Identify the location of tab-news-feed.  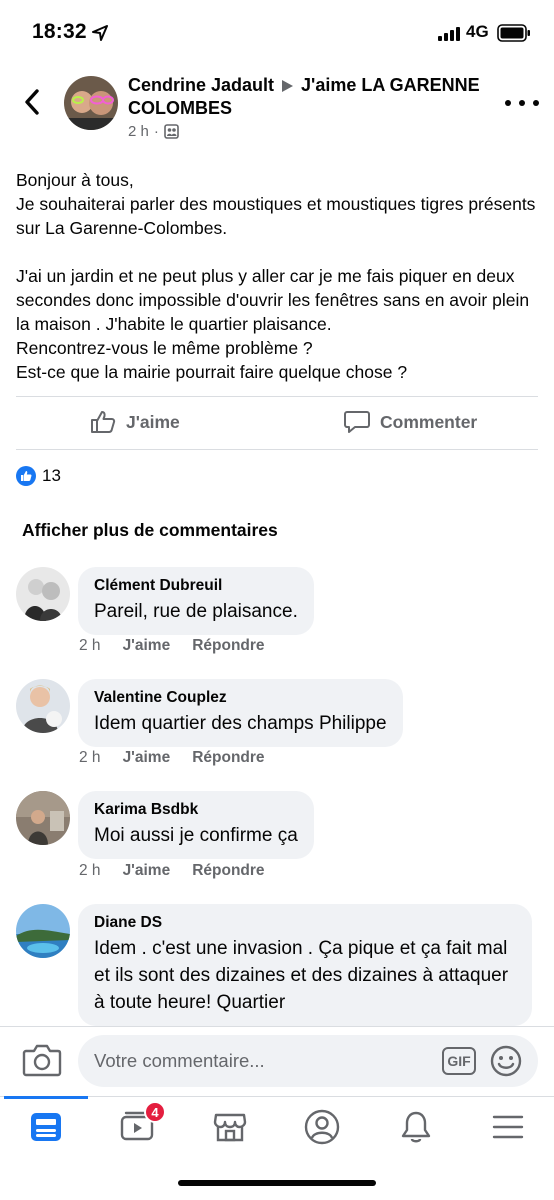
(46, 1127).